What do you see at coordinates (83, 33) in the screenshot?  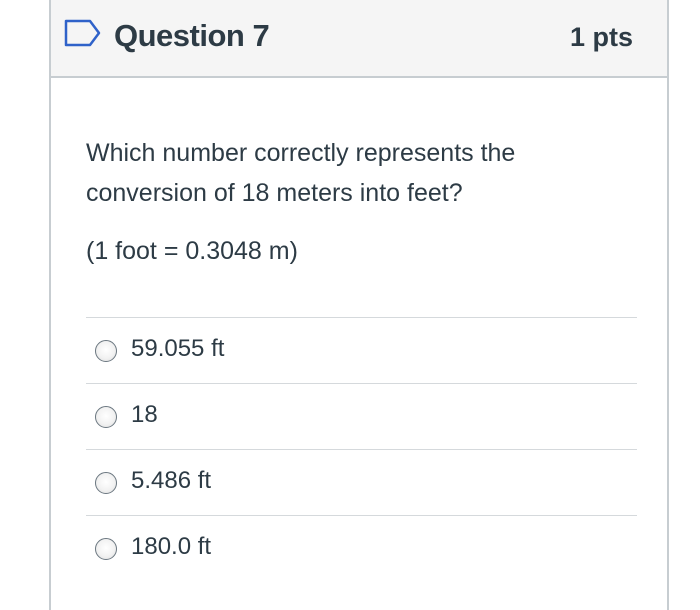 I see `flag-question-icon` at bounding box center [83, 33].